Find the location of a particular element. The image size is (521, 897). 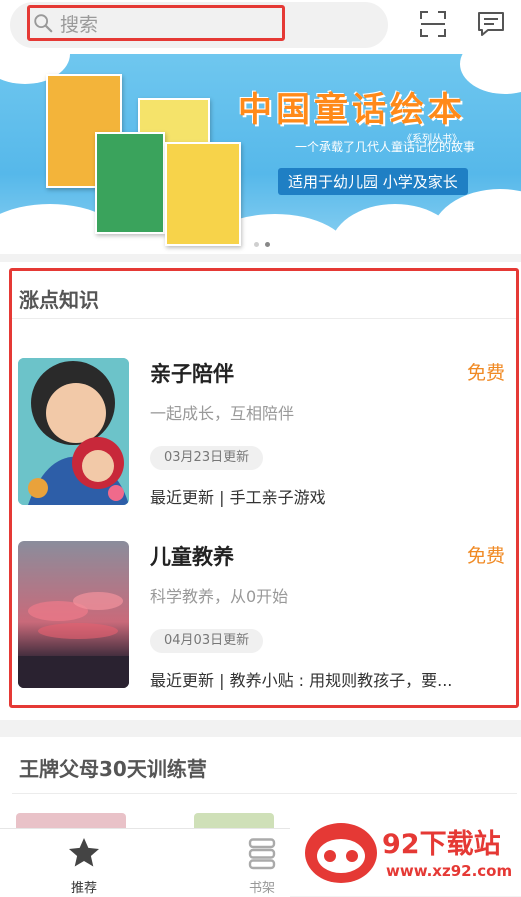

scan-icon is located at coordinates (433, 24).